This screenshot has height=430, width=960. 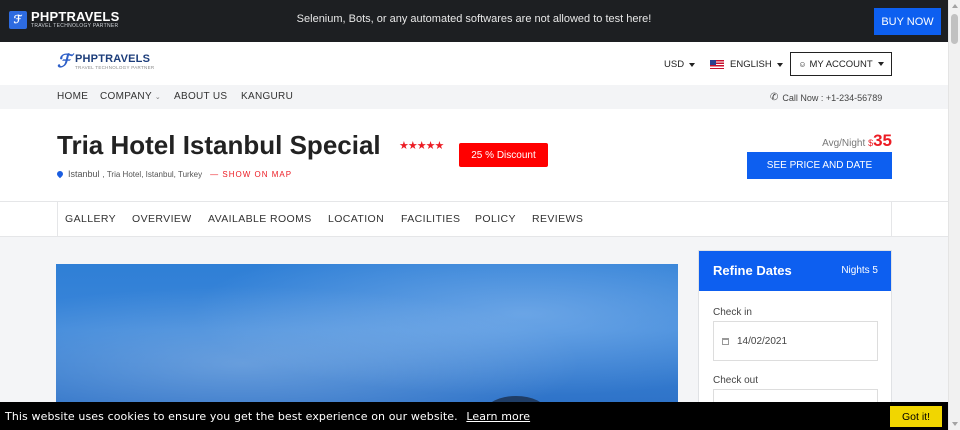 I want to click on scroll-up-icon, so click(x=955, y=6).